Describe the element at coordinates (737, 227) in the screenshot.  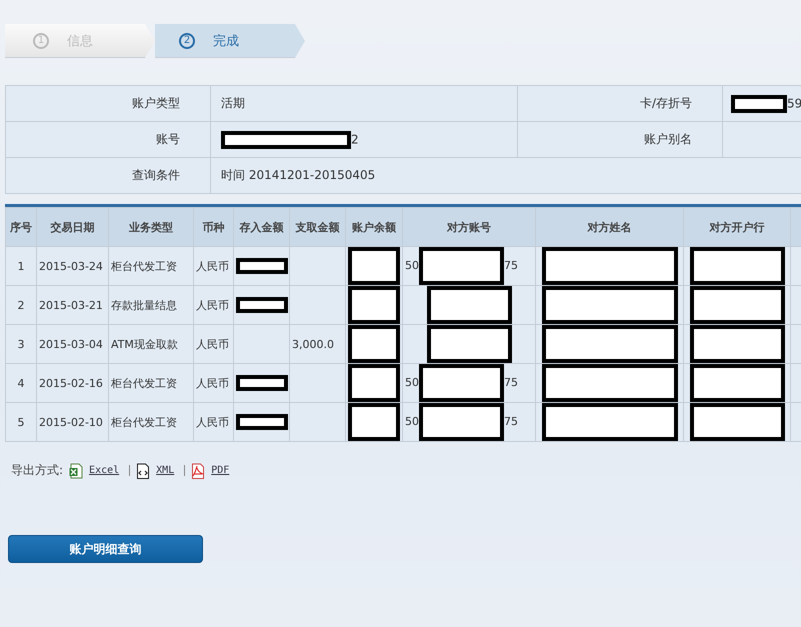
I see `column-header: 对方开户行` at that location.